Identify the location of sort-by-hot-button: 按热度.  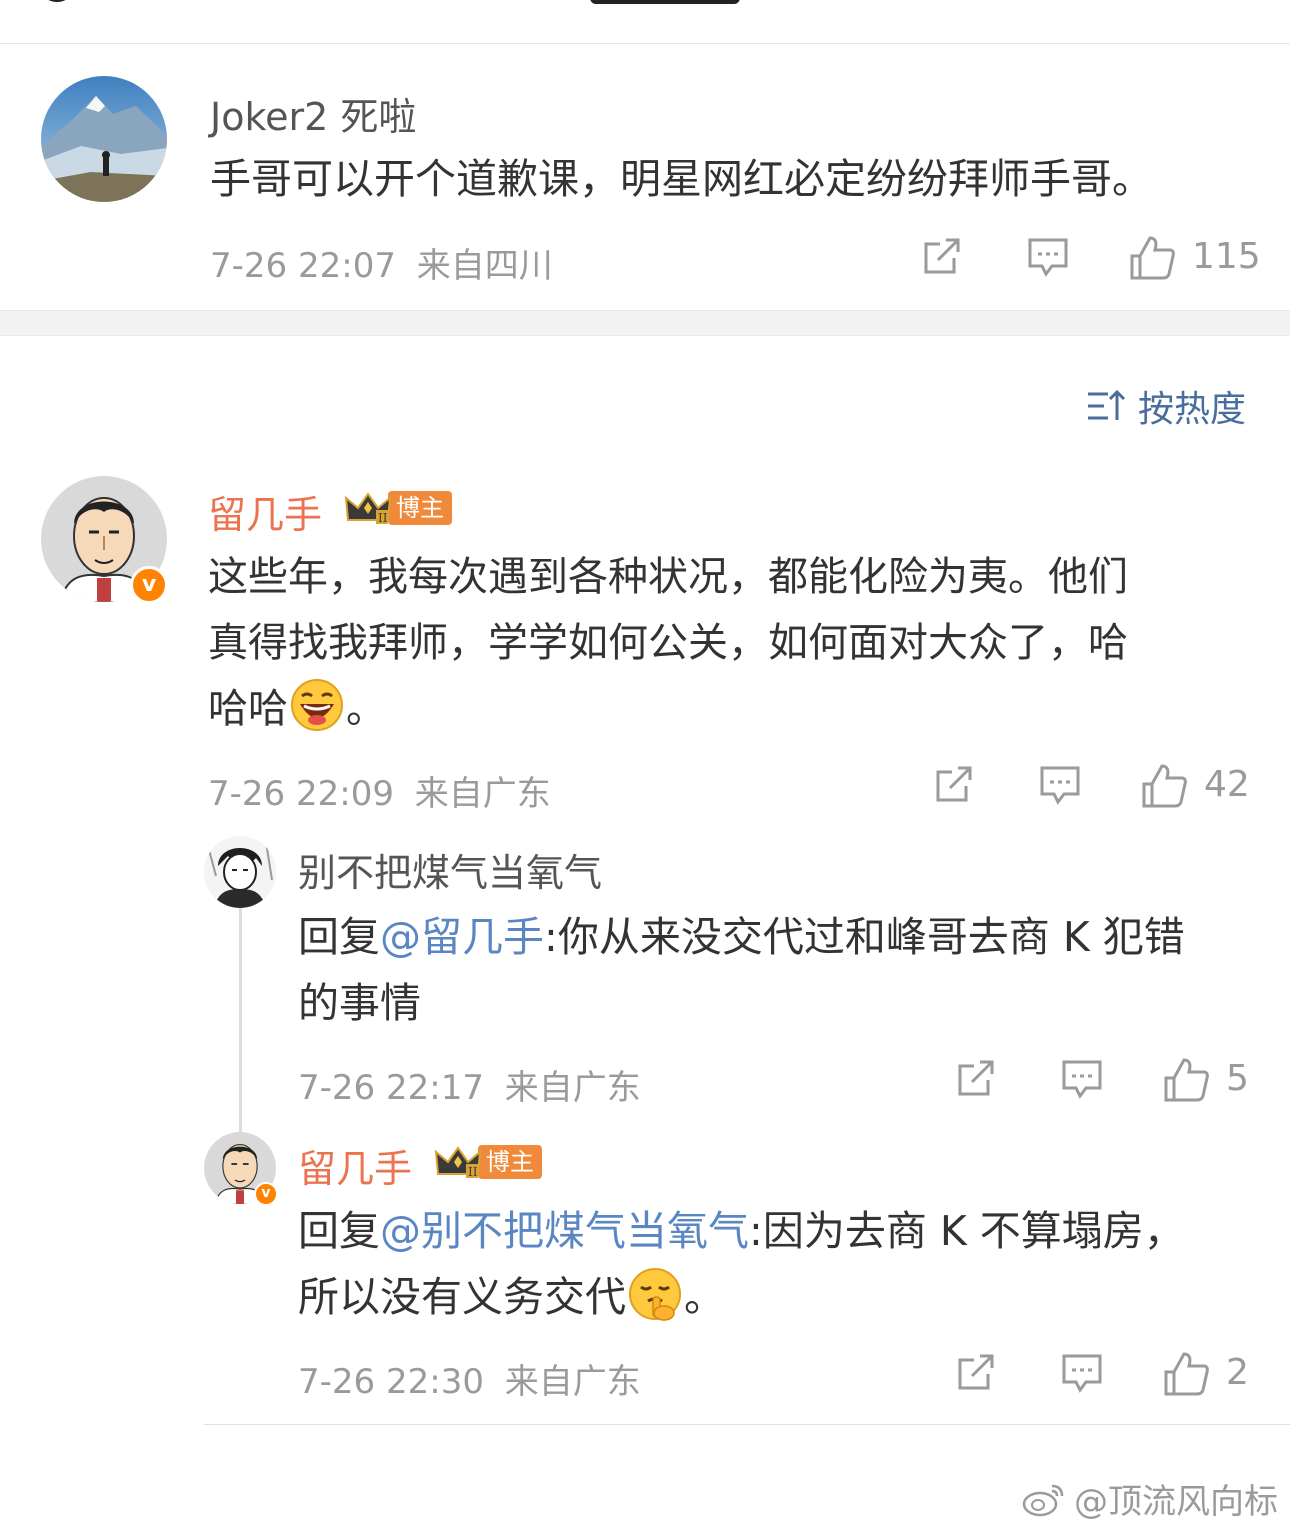
(1166, 406).